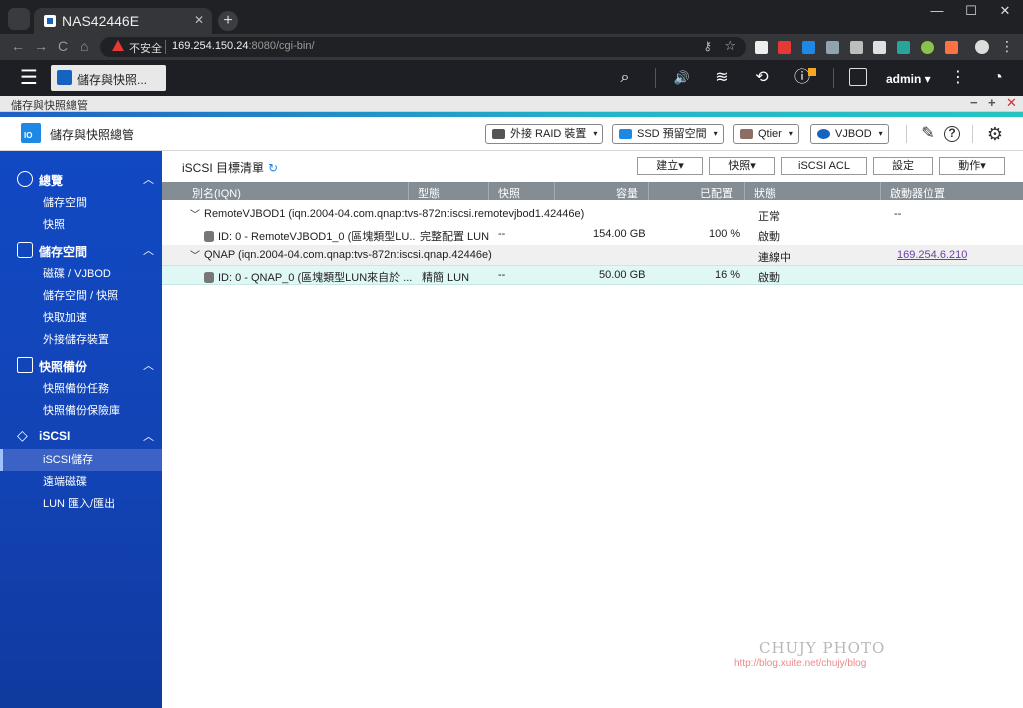  What do you see at coordinates (742, 166) in the screenshot?
I see `snapshot-button: 快照▾` at bounding box center [742, 166].